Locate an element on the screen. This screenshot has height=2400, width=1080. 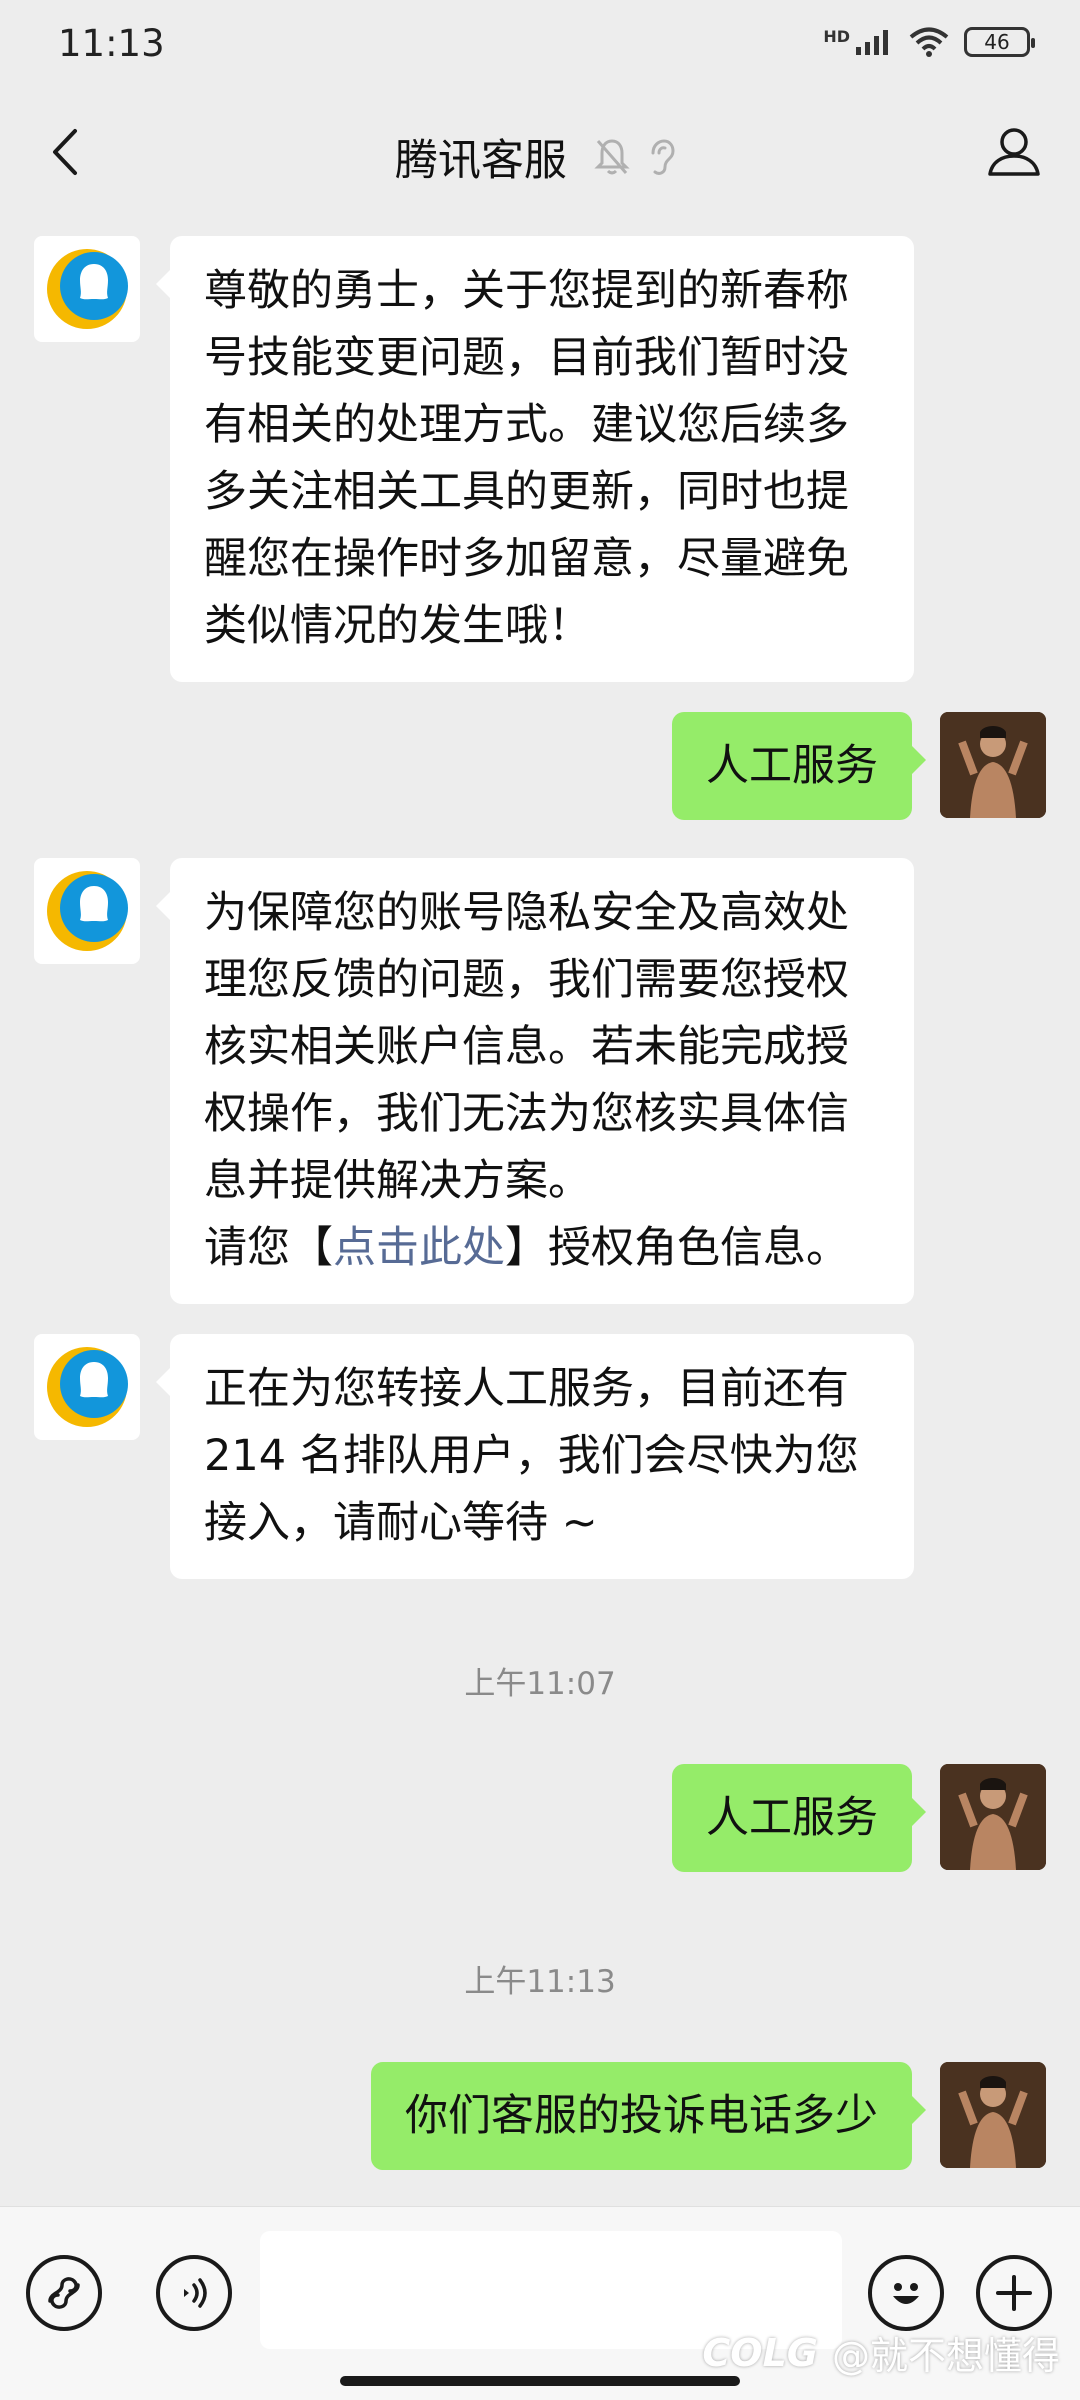
emoji-button is located at coordinates (906, 2293).